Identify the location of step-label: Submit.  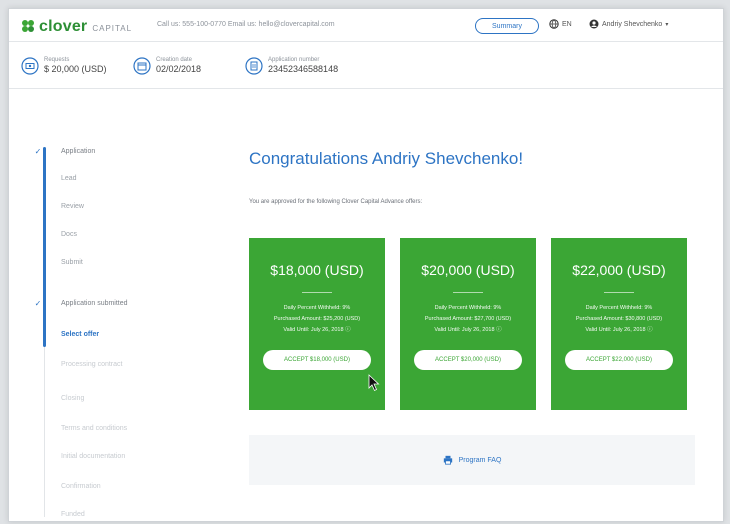
(72, 262).